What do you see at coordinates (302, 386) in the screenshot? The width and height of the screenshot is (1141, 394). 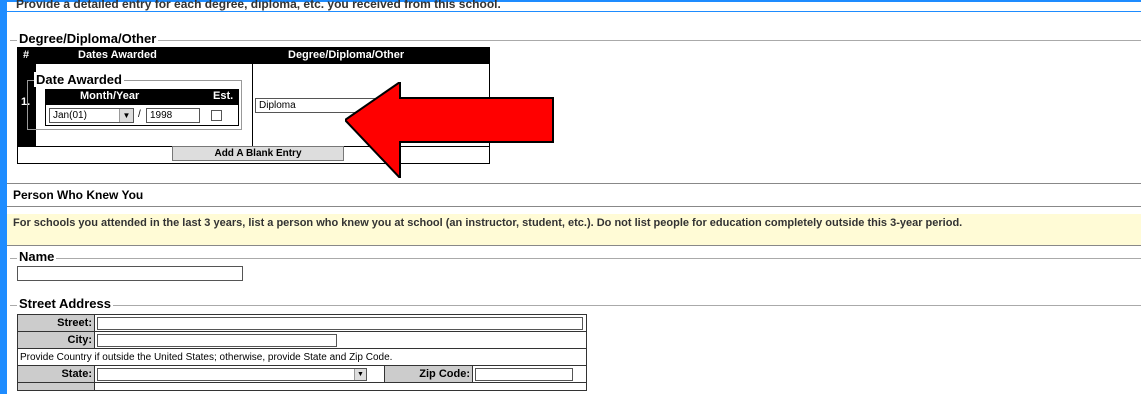 I see `cut-off-row` at bounding box center [302, 386].